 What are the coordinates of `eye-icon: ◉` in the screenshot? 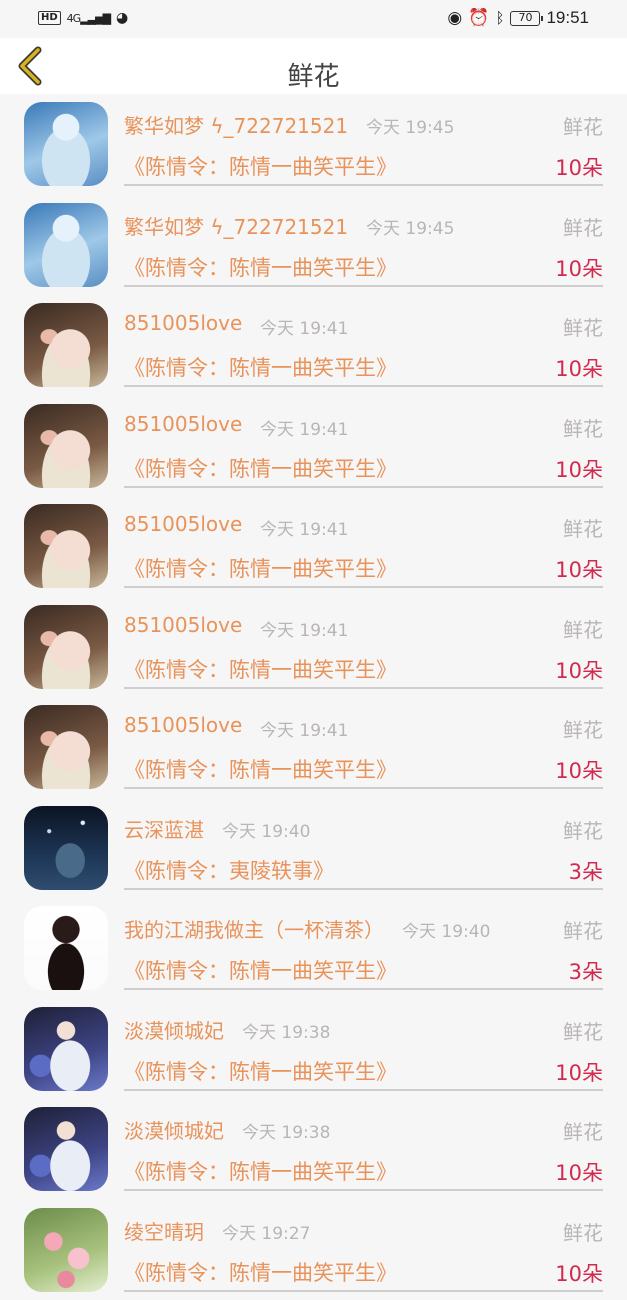 It's located at (454, 18).